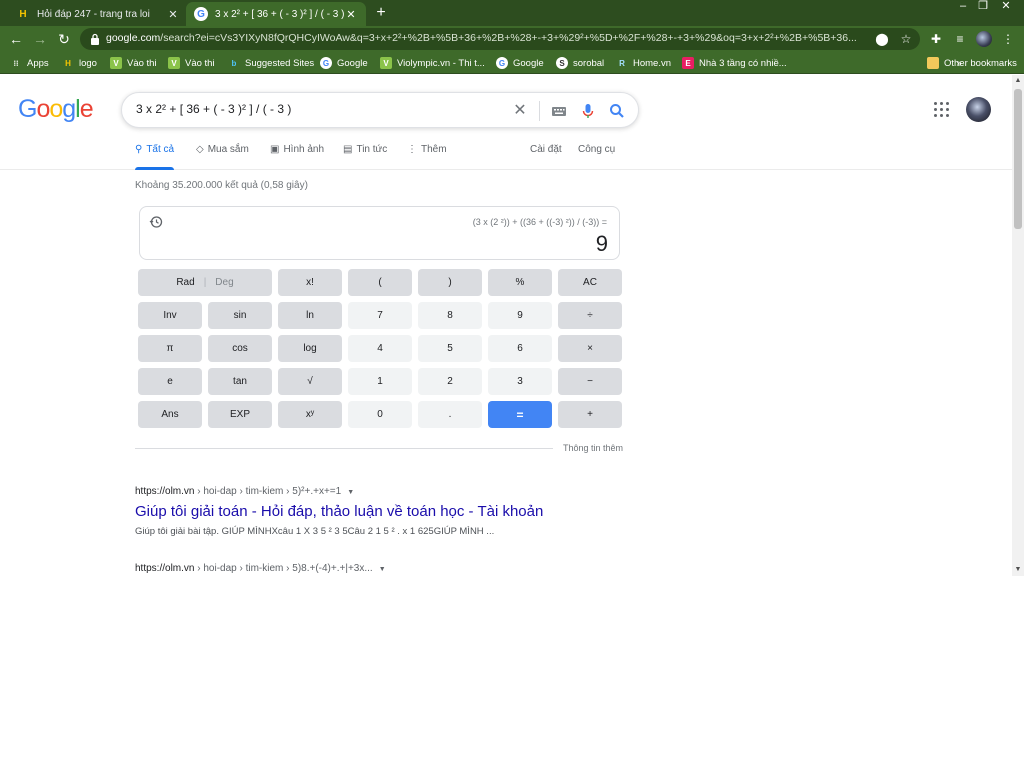 This screenshot has width=1024, height=768. I want to click on calc-key-power: xʸ, so click(310, 414).